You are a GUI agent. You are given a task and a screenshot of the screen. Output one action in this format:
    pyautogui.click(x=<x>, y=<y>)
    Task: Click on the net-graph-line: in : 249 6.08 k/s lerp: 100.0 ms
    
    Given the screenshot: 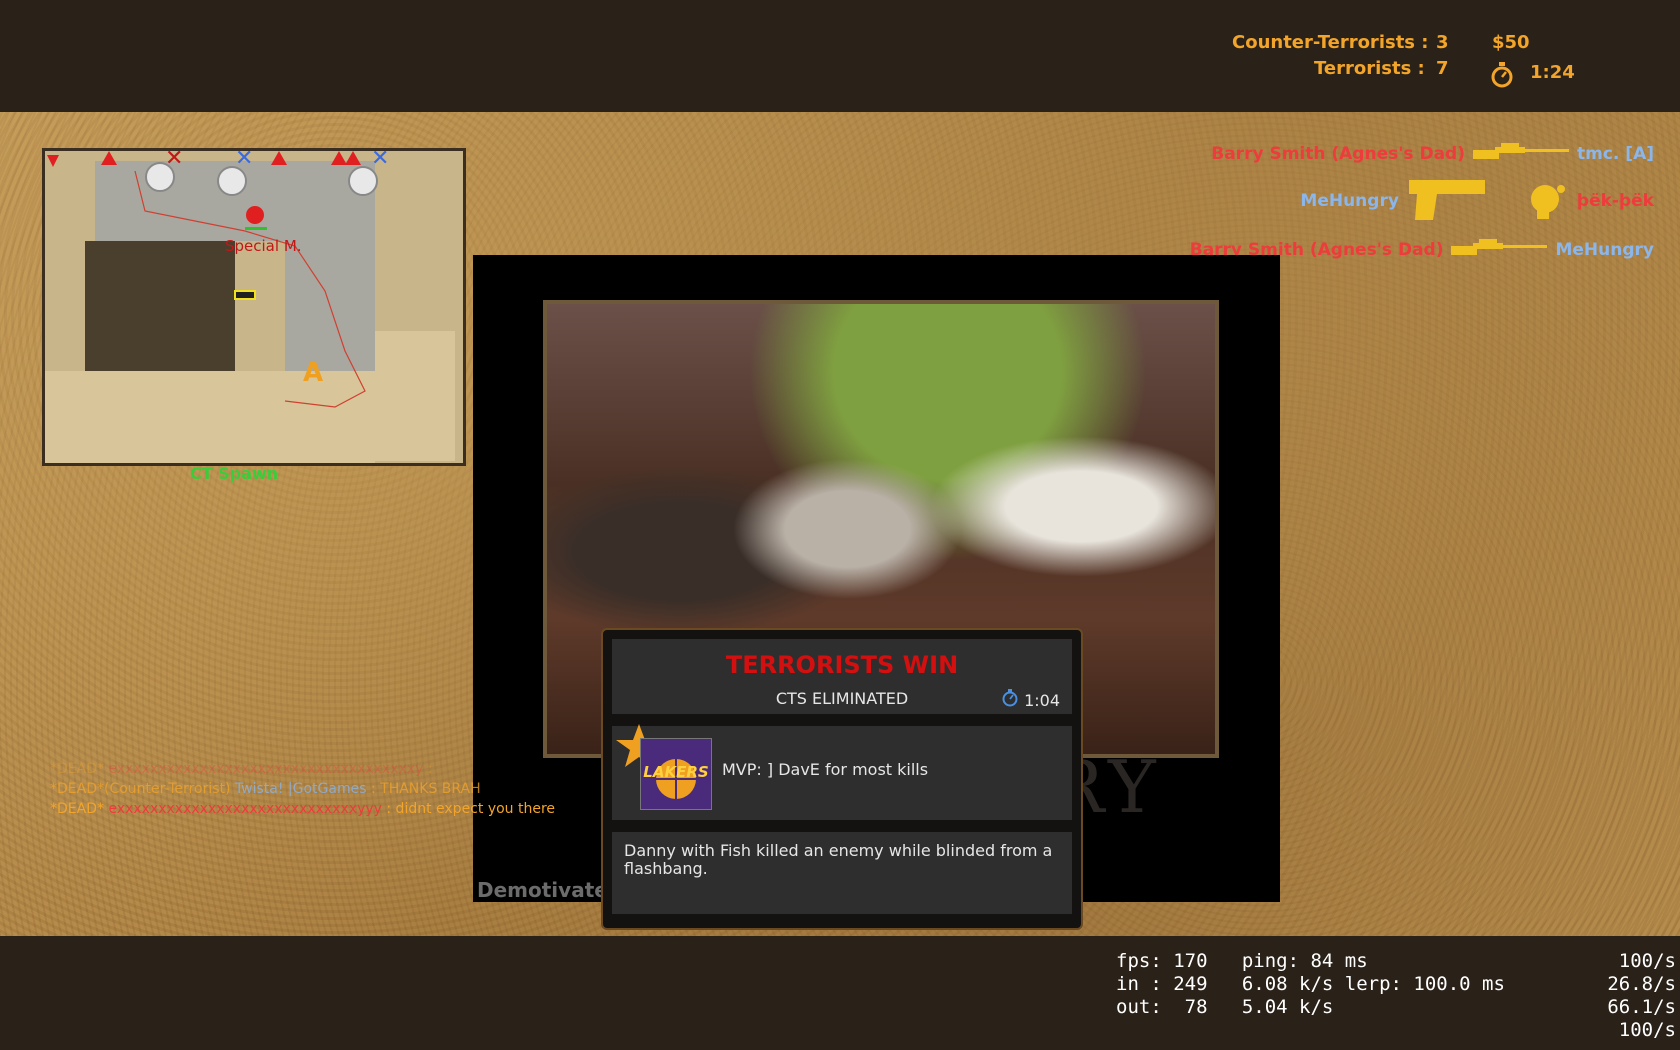 What is the action you would take?
    pyautogui.click(x=1310, y=984)
    